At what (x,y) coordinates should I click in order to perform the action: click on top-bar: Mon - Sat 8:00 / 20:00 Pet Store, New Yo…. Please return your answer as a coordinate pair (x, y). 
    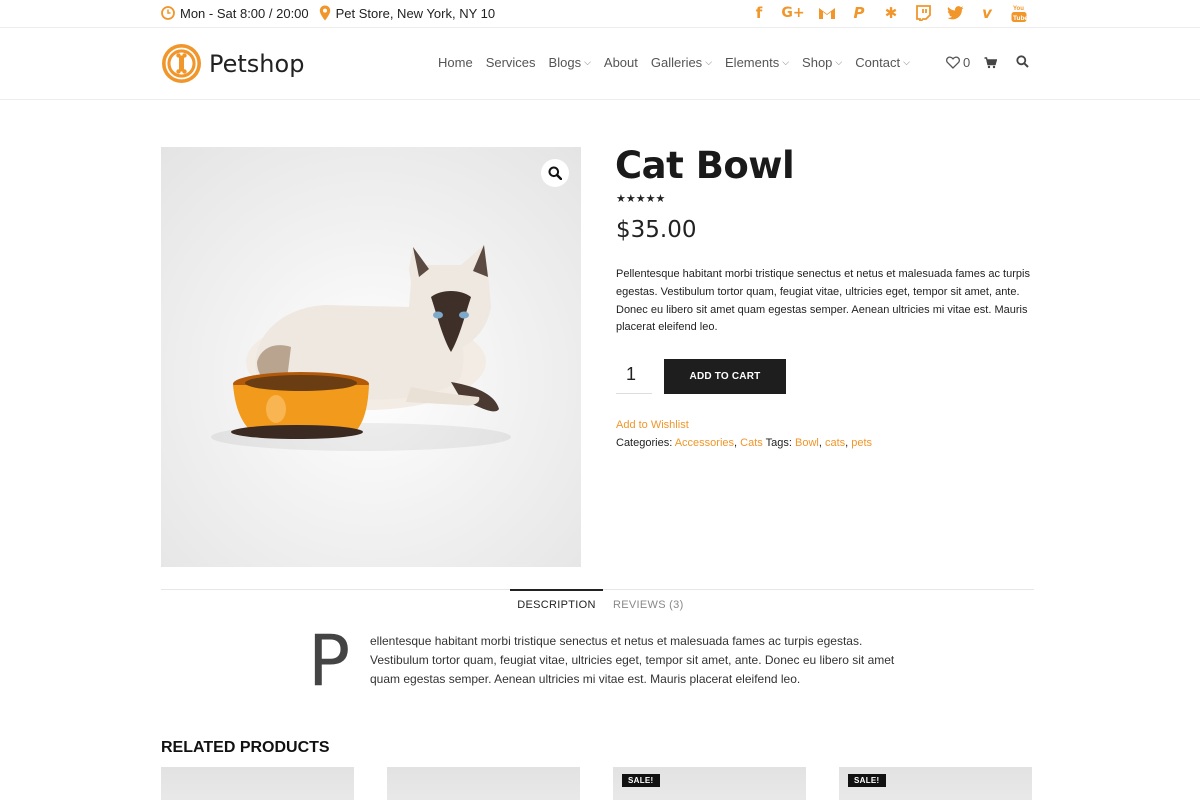
    Looking at the image, I should click on (600, 14).